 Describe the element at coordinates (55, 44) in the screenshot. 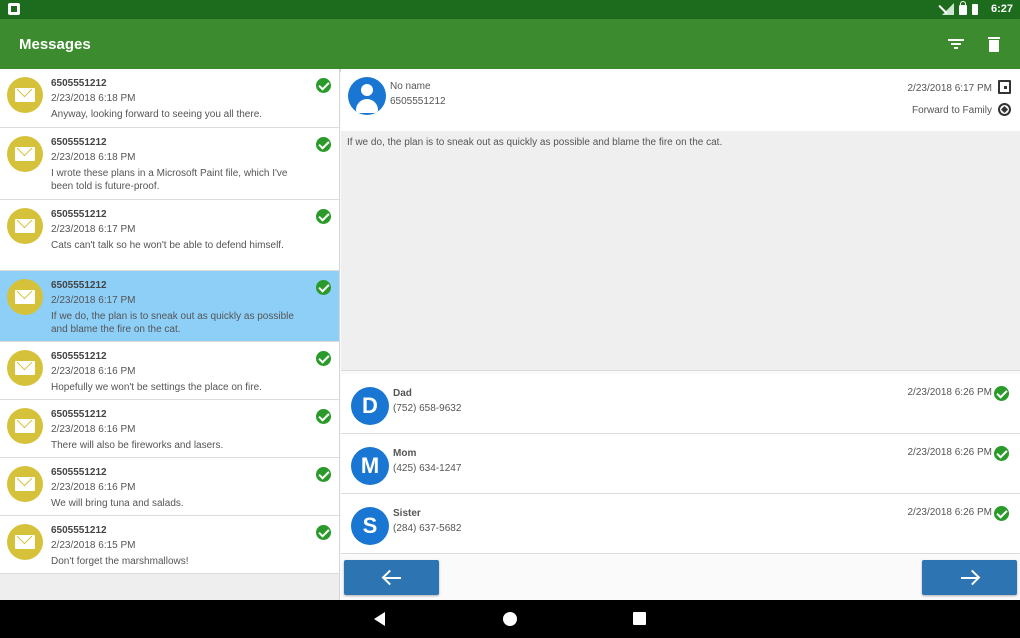

I see `app-title: Messages` at that location.